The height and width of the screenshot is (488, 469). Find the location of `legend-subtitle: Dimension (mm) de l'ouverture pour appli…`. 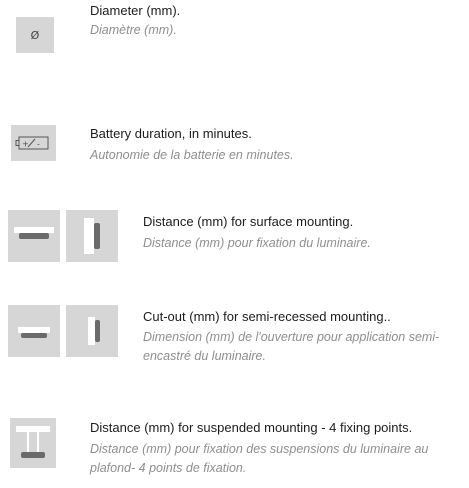

legend-subtitle: Dimension (mm) de l'ouverture pour appli… is located at coordinates (291, 346).